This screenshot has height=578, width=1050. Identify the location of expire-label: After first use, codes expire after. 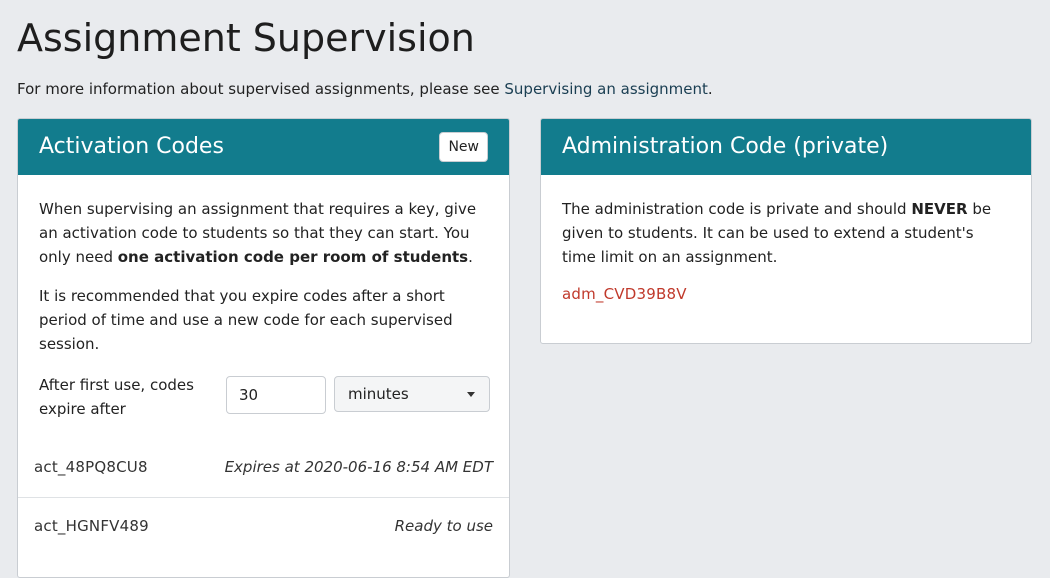
(116, 397).